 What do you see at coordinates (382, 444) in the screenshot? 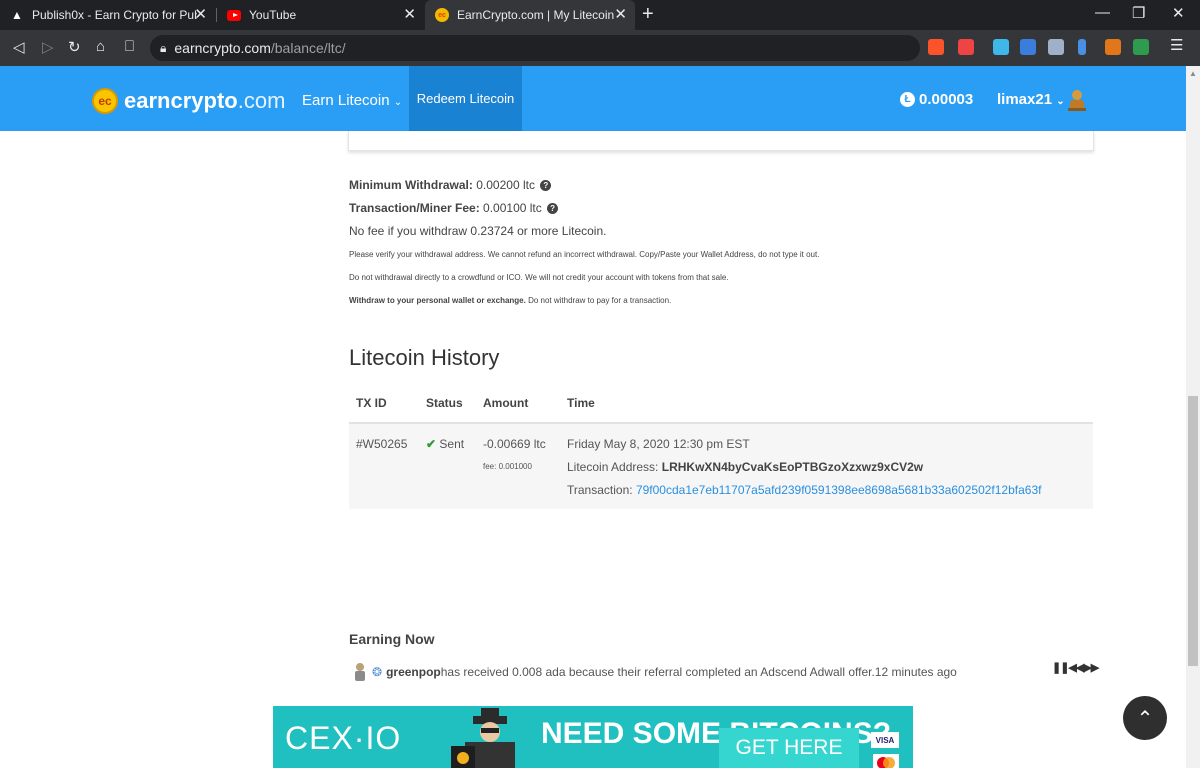
I see `tx-id: #W50265` at bounding box center [382, 444].